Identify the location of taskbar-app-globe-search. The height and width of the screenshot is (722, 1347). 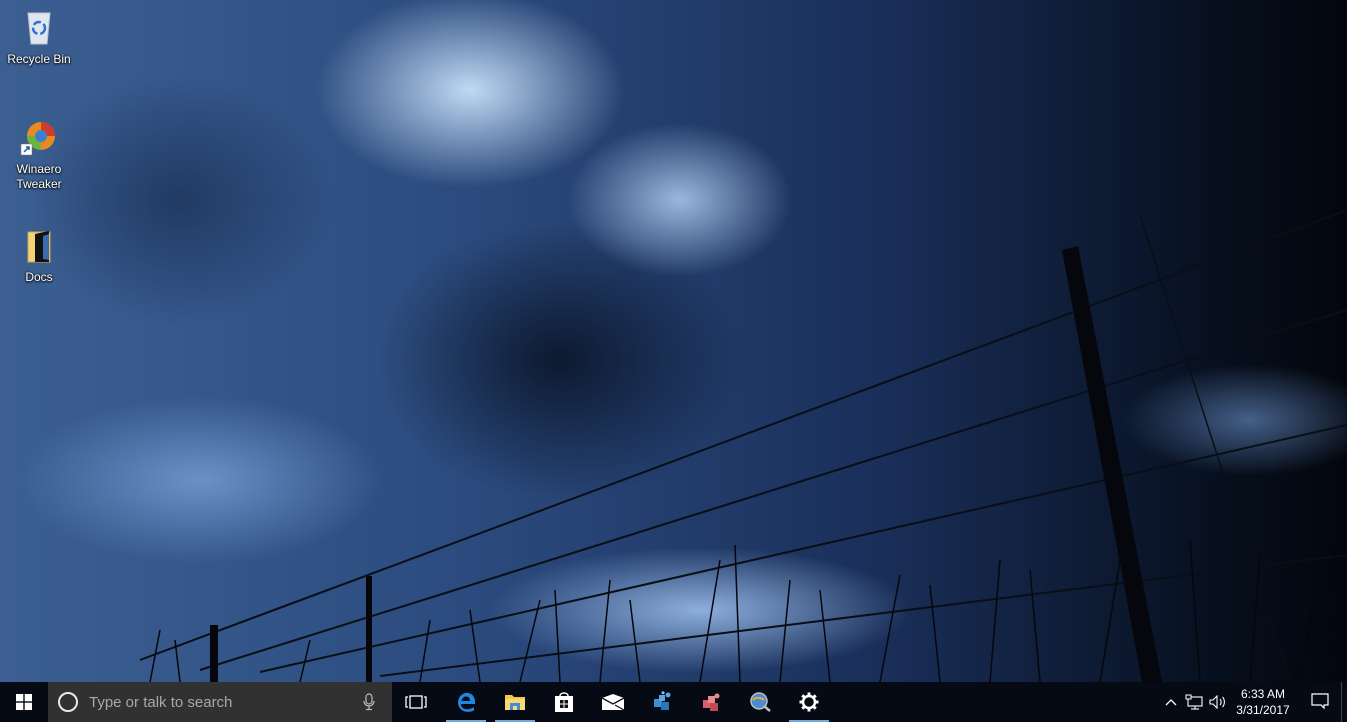
(760, 702).